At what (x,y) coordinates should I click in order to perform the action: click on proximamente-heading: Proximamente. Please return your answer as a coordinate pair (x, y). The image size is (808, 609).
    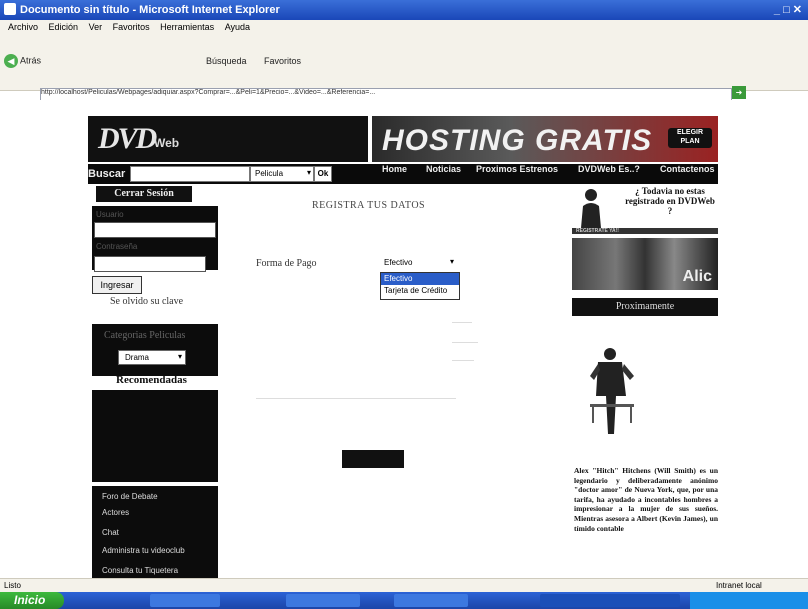
    Looking at the image, I should click on (645, 307).